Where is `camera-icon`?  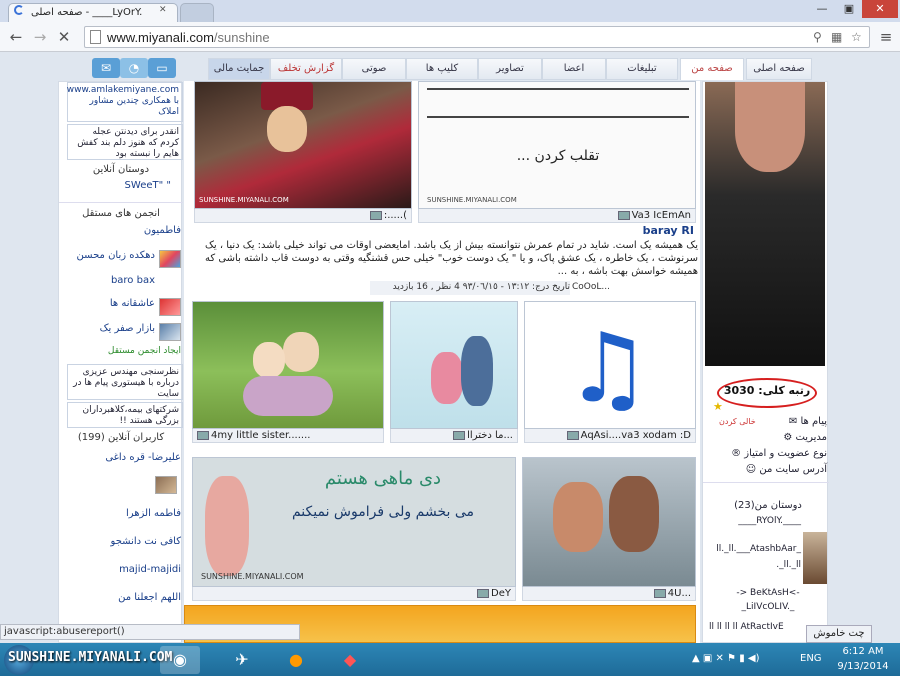
camera-icon is located at coordinates (375, 215).